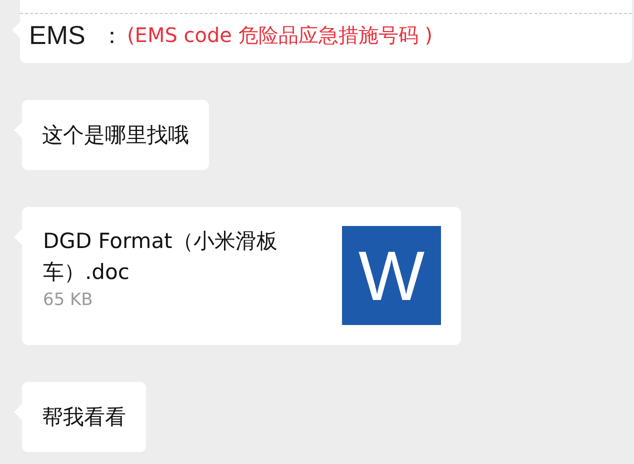  Describe the element at coordinates (115, 135) in the screenshot. I see `message-bubble: 这个是哪里找哦` at that location.